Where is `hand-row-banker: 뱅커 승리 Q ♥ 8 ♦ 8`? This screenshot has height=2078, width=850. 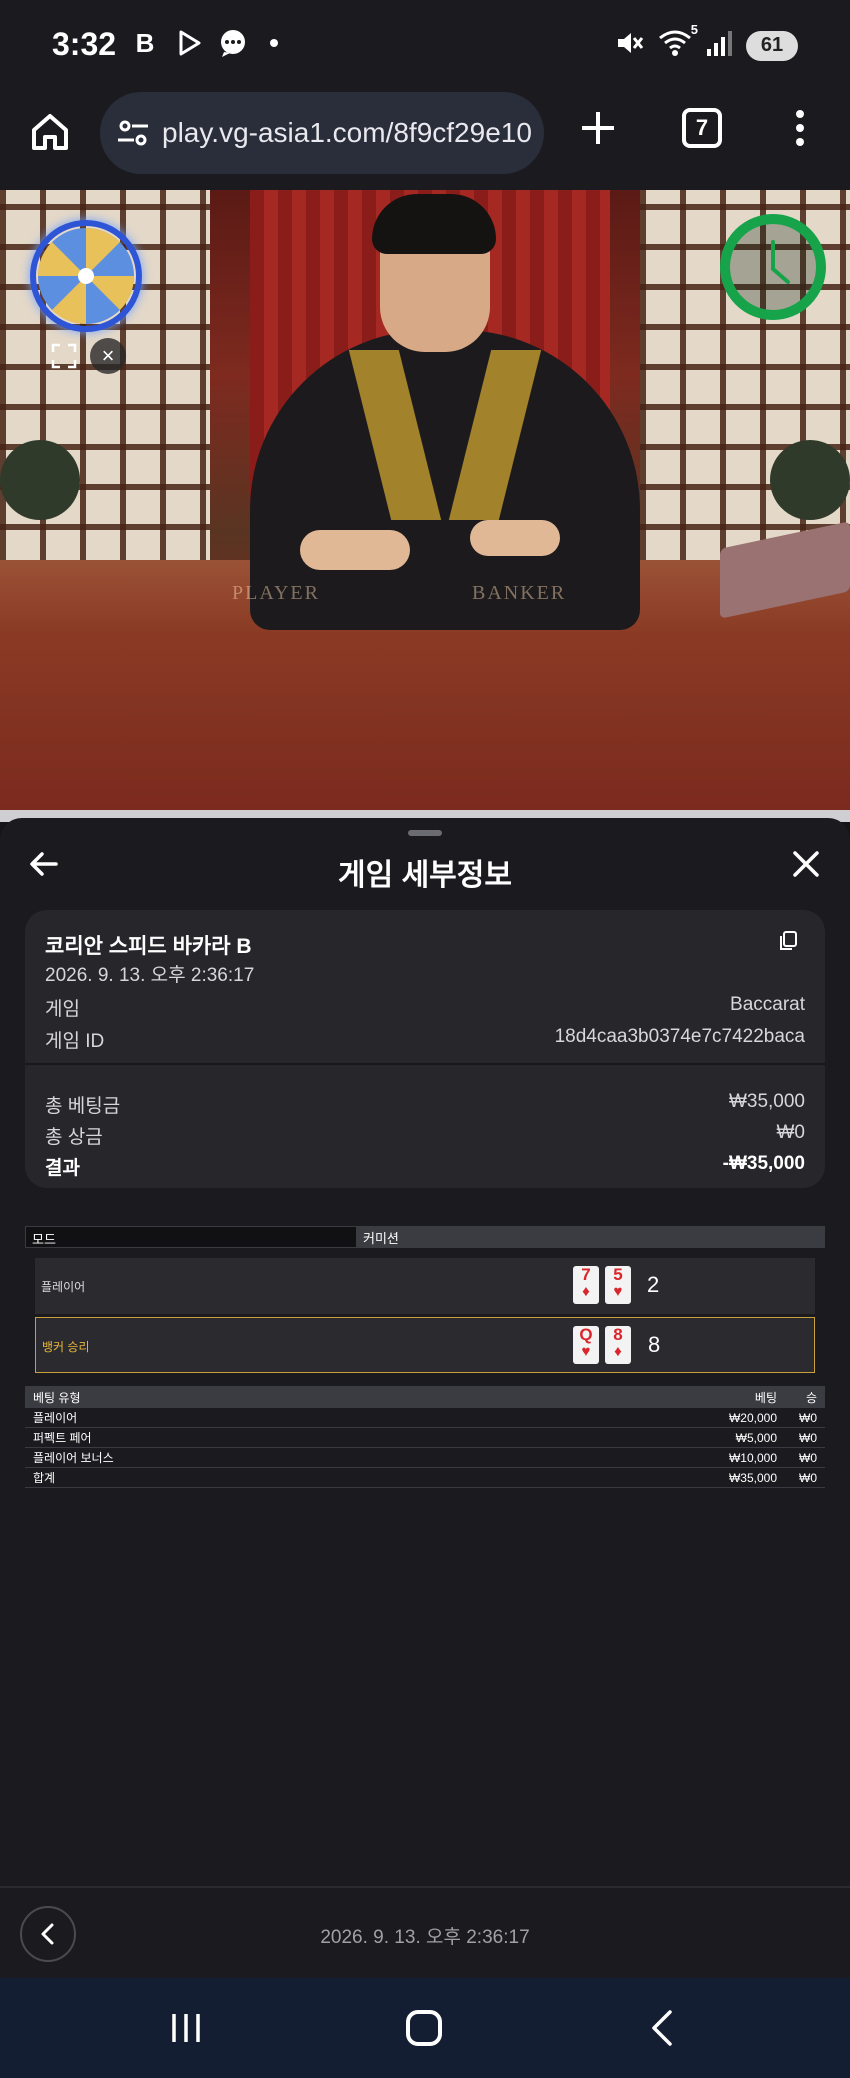
hand-row-banker: 뱅커 승리 Q ♥ 8 ♦ 8 is located at coordinates (425, 1345).